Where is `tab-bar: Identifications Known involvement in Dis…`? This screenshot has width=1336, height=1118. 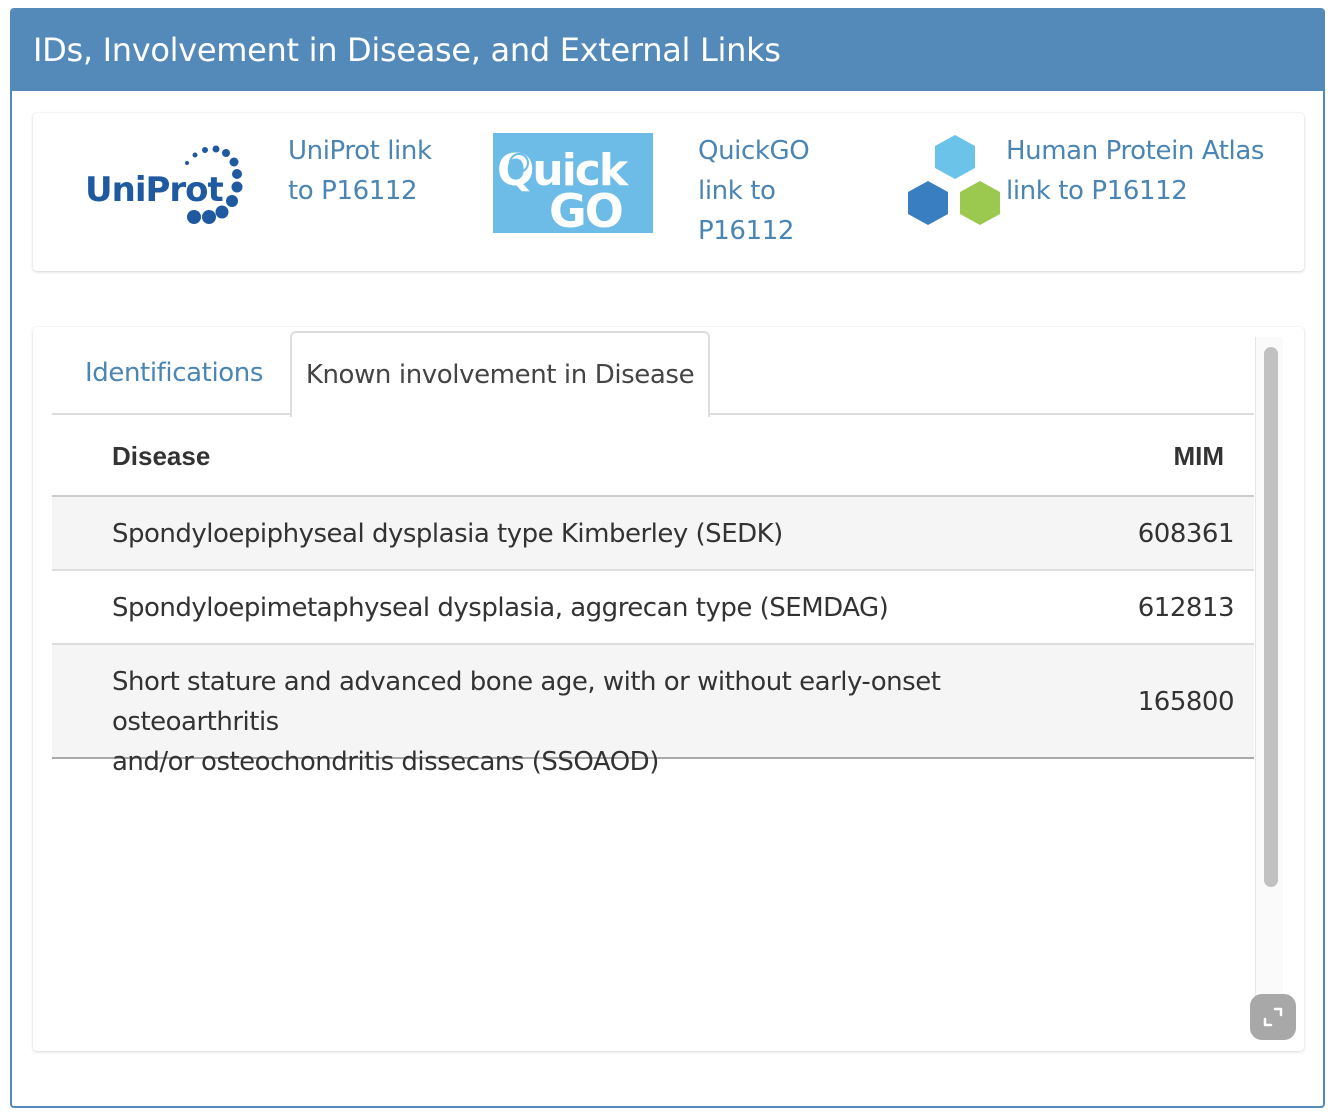
tab-bar: Identifications Known involvement in Dis… is located at coordinates (653, 374).